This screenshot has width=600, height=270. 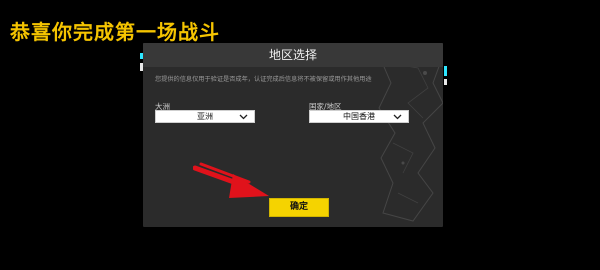 I want to click on region-select: 中国香港, so click(x=359, y=116).